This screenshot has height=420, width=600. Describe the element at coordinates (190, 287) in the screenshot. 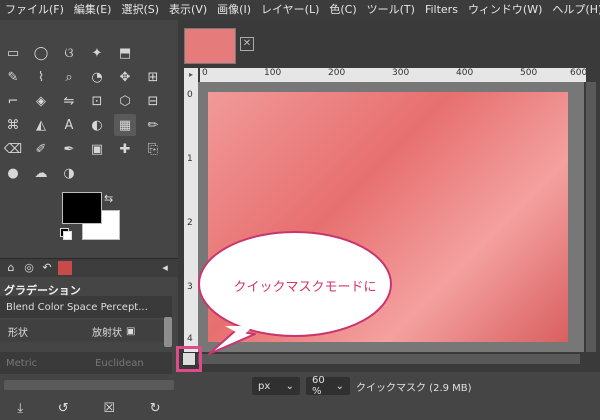

I see `ruler-tick: 3` at that location.